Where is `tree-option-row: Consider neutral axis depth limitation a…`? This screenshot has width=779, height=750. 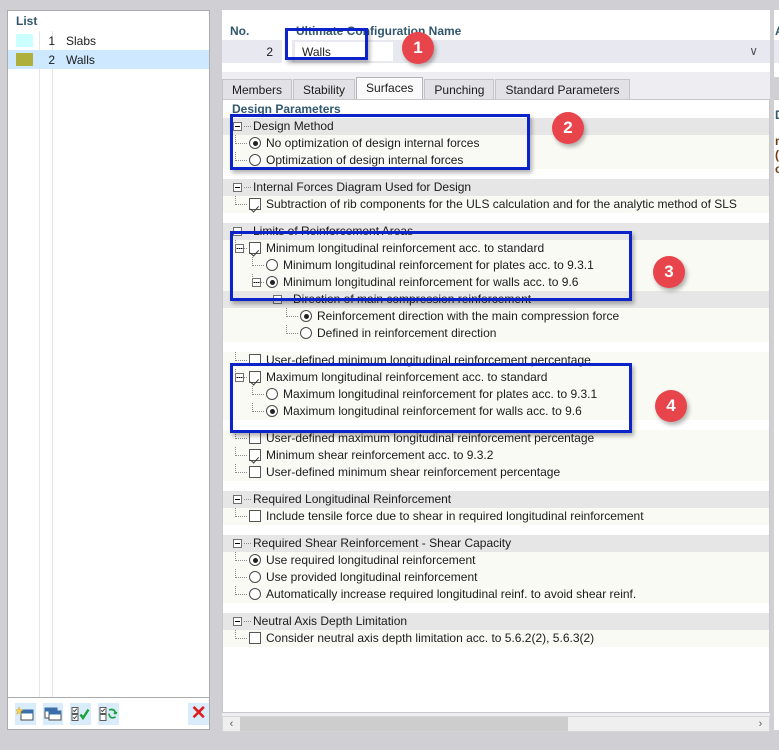
tree-option-row: Consider neutral axis depth limitation a… is located at coordinates (496, 638).